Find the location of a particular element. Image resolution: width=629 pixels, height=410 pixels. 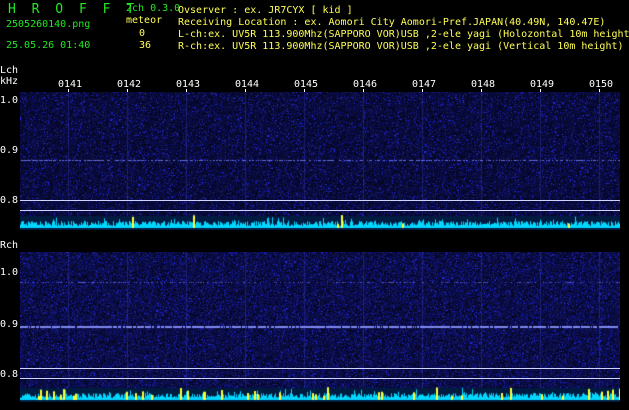

rch-label: Rch is located at coordinates (9, 245).